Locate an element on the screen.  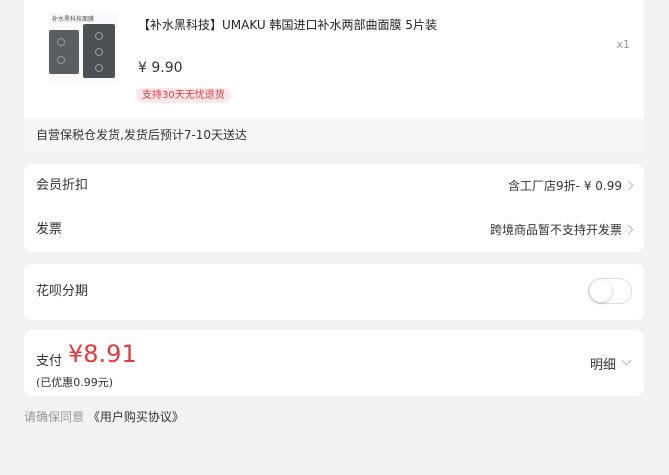
agreement-note: 请确保同意 《用户购买协议》 is located at coordinates (104, 416).